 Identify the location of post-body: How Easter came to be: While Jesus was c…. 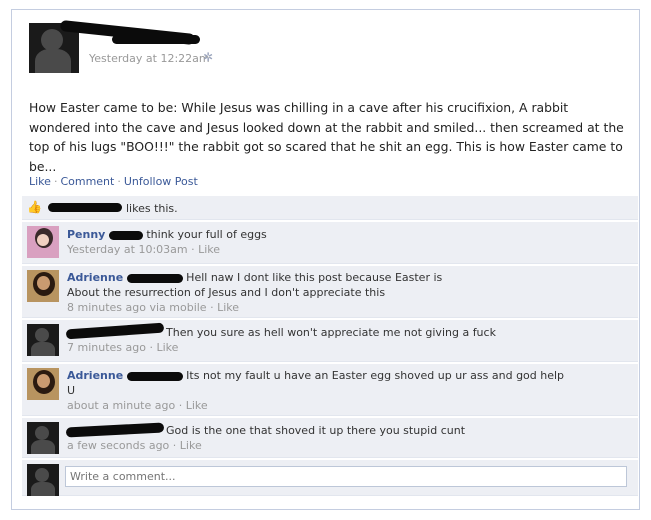
(326, 137).